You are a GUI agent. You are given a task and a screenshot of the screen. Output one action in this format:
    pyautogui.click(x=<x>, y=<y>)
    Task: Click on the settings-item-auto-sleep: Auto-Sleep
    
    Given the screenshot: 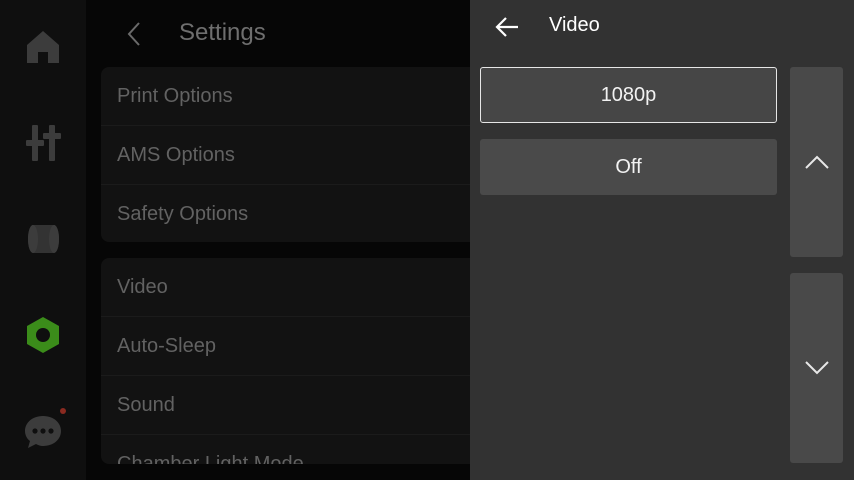 What is the action you would take?
    pyautogui.click(x=285, y=346)
    